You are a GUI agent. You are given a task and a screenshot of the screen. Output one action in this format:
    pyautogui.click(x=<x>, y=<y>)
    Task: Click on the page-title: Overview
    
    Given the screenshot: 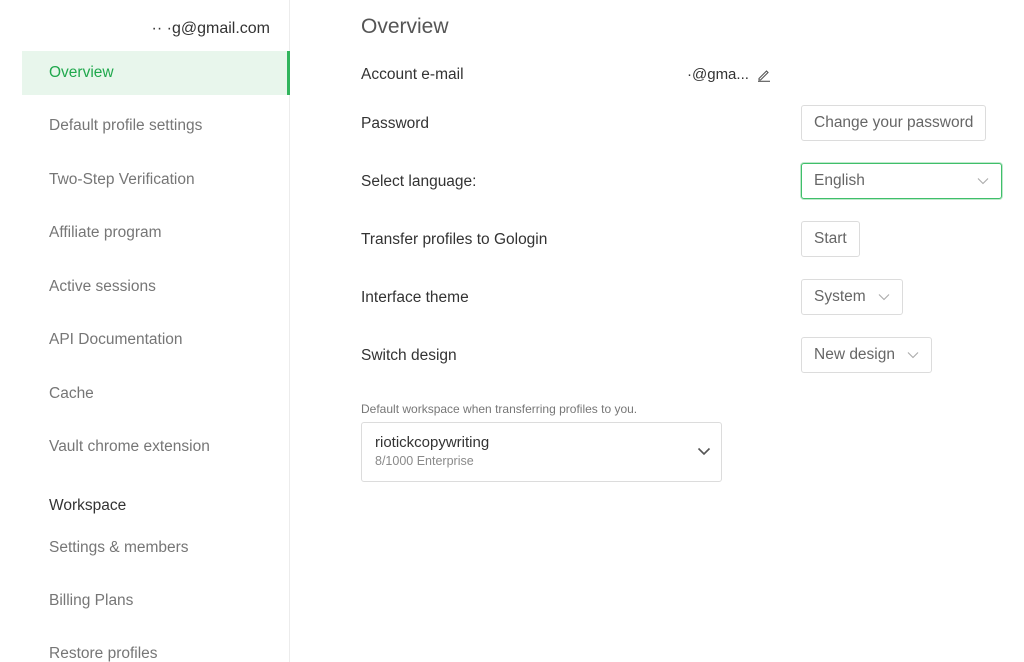 What is the action you would take?
    pyautogui.click(x=405, y=26)
    